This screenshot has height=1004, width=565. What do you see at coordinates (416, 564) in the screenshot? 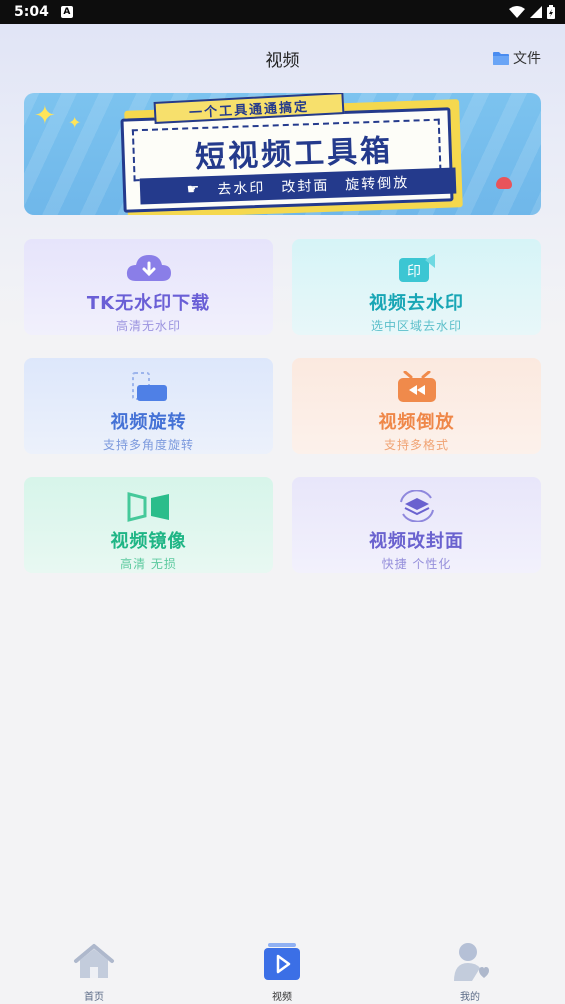
I see `tool-subtitle: 快捷 个性化` at bounding box center [416, 564].